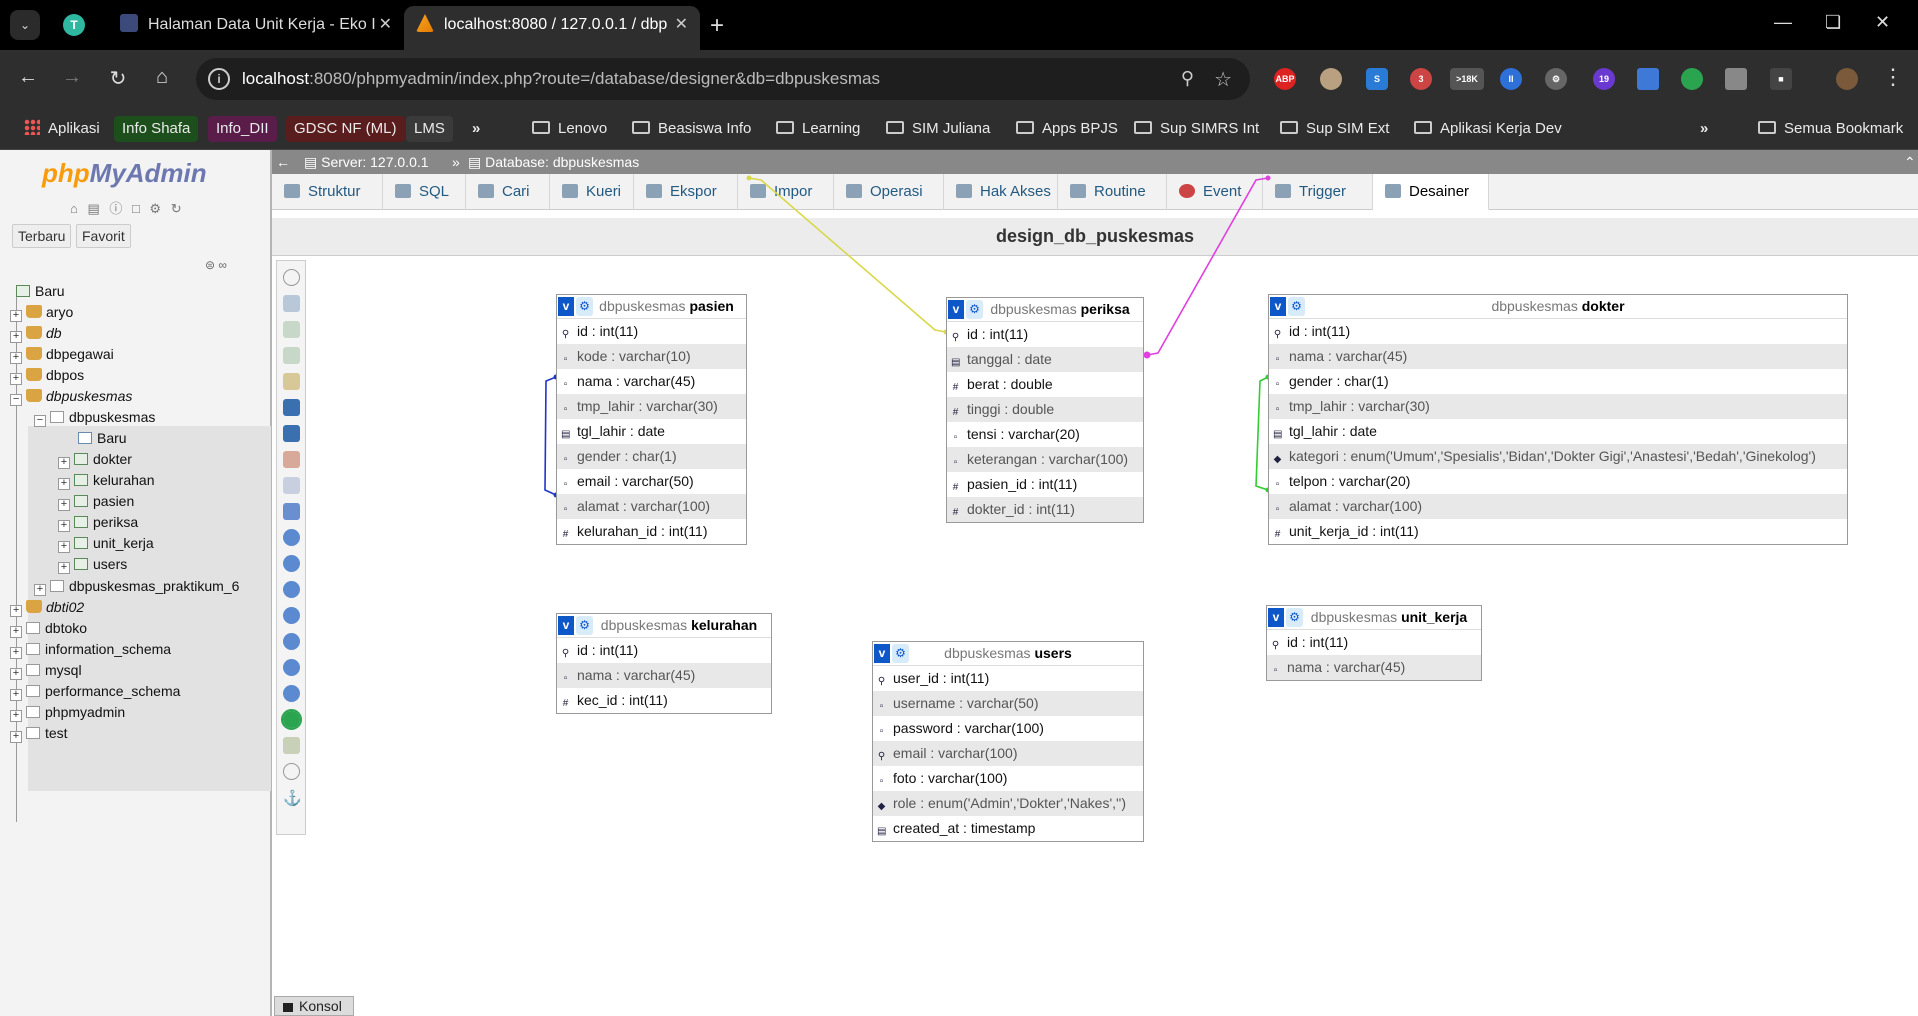 The width and height of the screenshot is (1918, 1016). What do you see at coordinates (62, 129) in the screenshot?
I see `bookmark-apps: Aplikasi` at bounding box center [62, 129].